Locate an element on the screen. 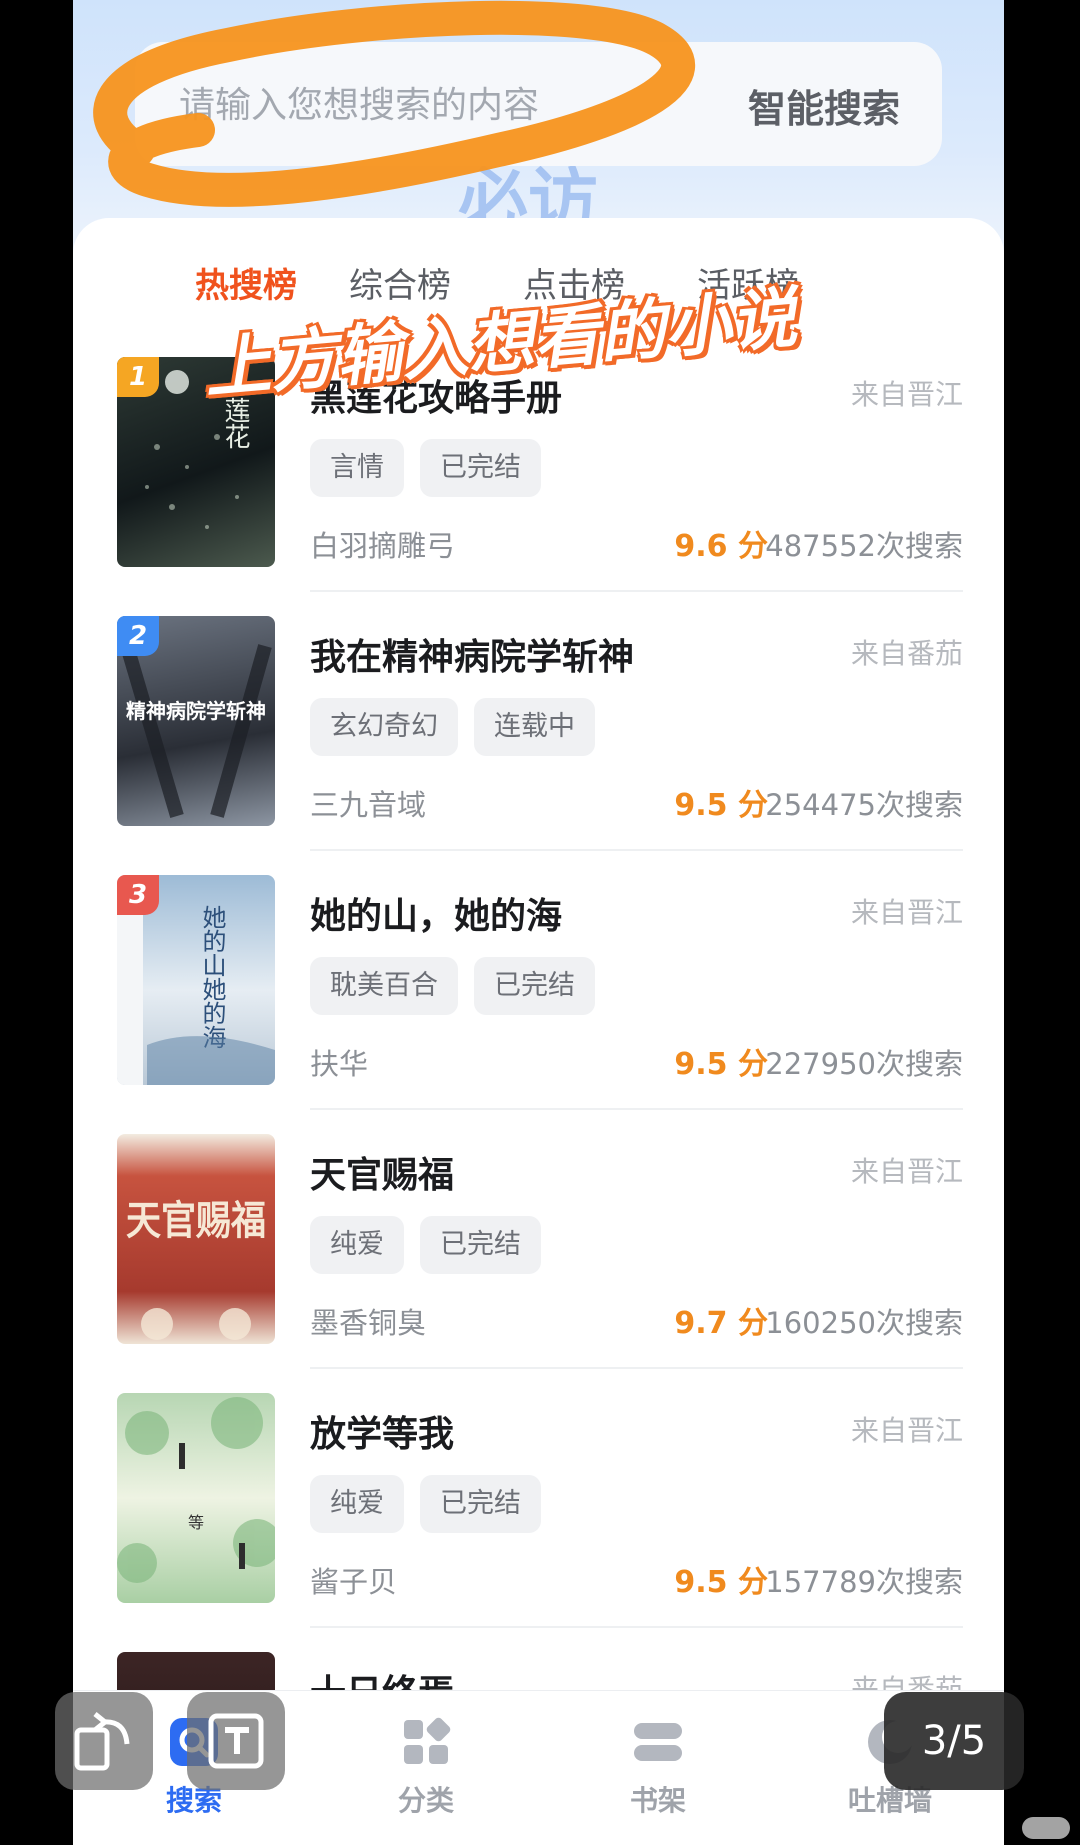  page-indicator: 3/5 is located at coordinates (954, 1741).